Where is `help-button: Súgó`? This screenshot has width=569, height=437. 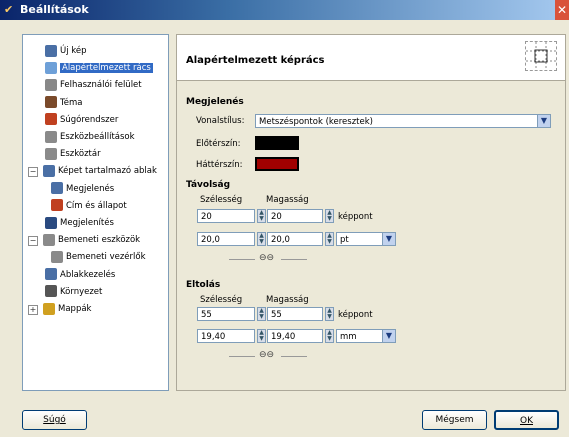
help-button: Súgó is located at coordinates (54, 420).